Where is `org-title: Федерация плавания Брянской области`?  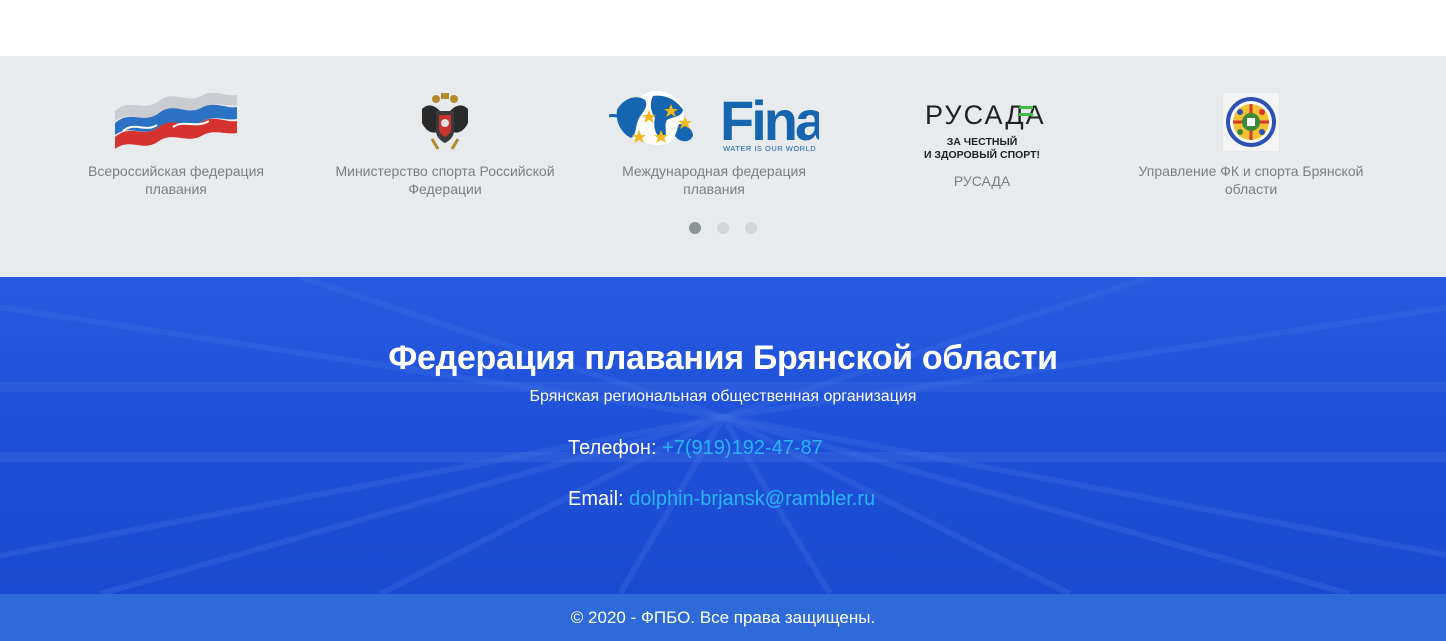 org-title: Федерация плавания Брянской области is located at coordinates (723, 358).